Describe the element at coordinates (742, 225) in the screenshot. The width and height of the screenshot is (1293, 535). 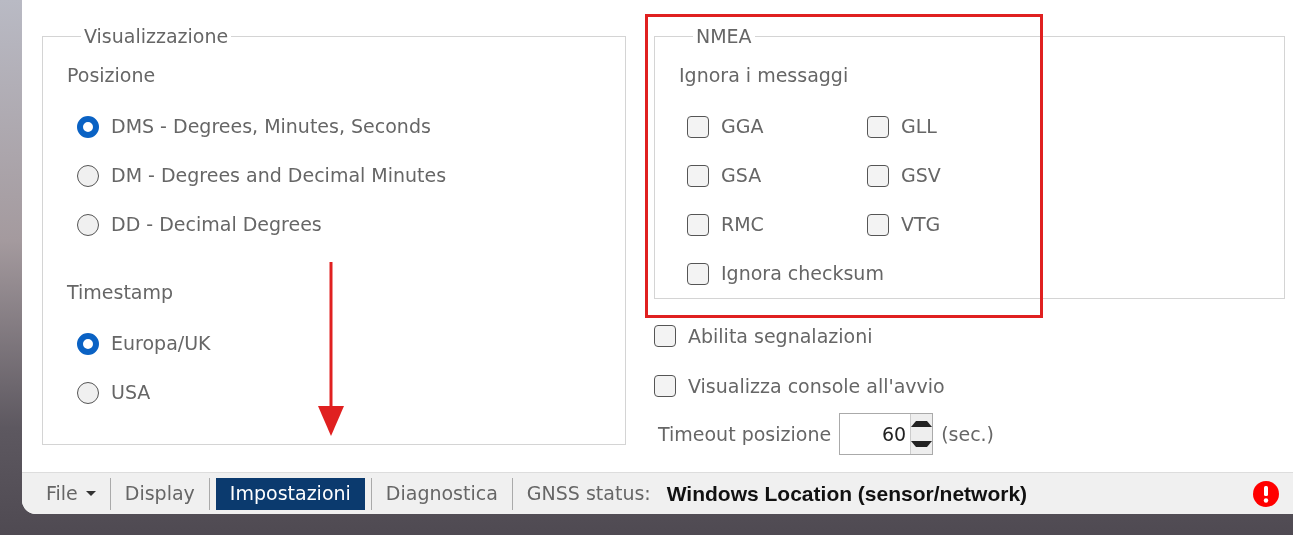
I see `checkbox-label: RMC` at that location.